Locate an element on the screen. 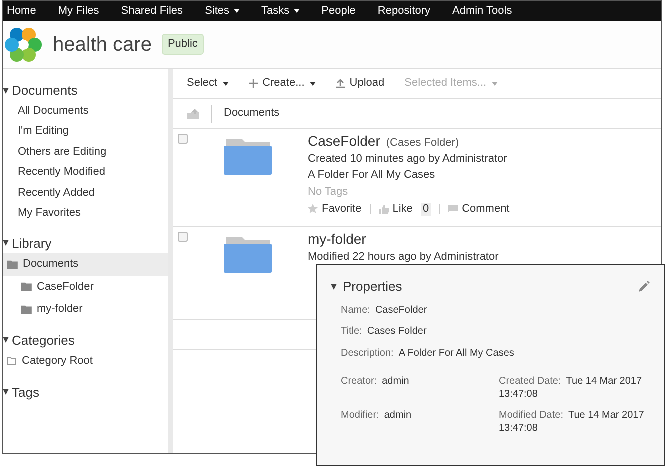 The width and height of the screenshot is (668, 468). filter-link: I'm Editing is located at coordinates (85, 131).